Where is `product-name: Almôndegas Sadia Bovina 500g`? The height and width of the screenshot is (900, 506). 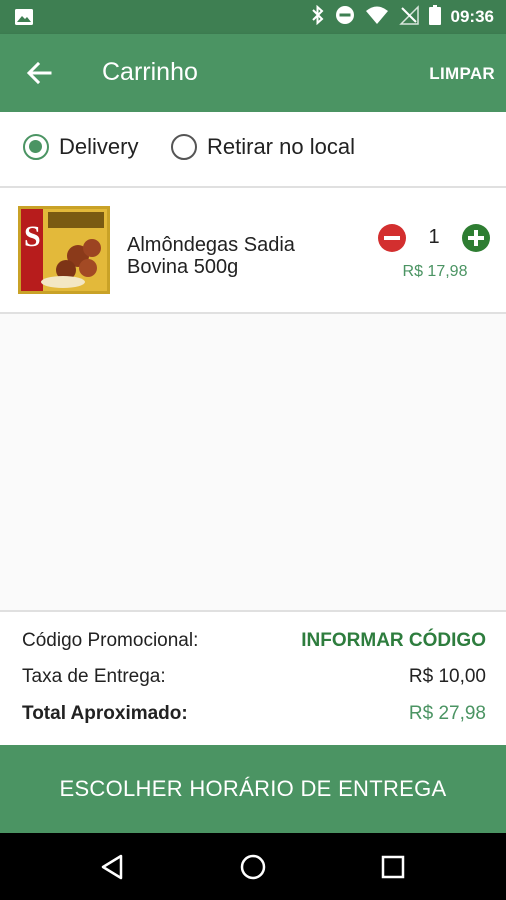
product-name: Almôndegas Sadia Bovina 500g is located at coordinates (211, 256).